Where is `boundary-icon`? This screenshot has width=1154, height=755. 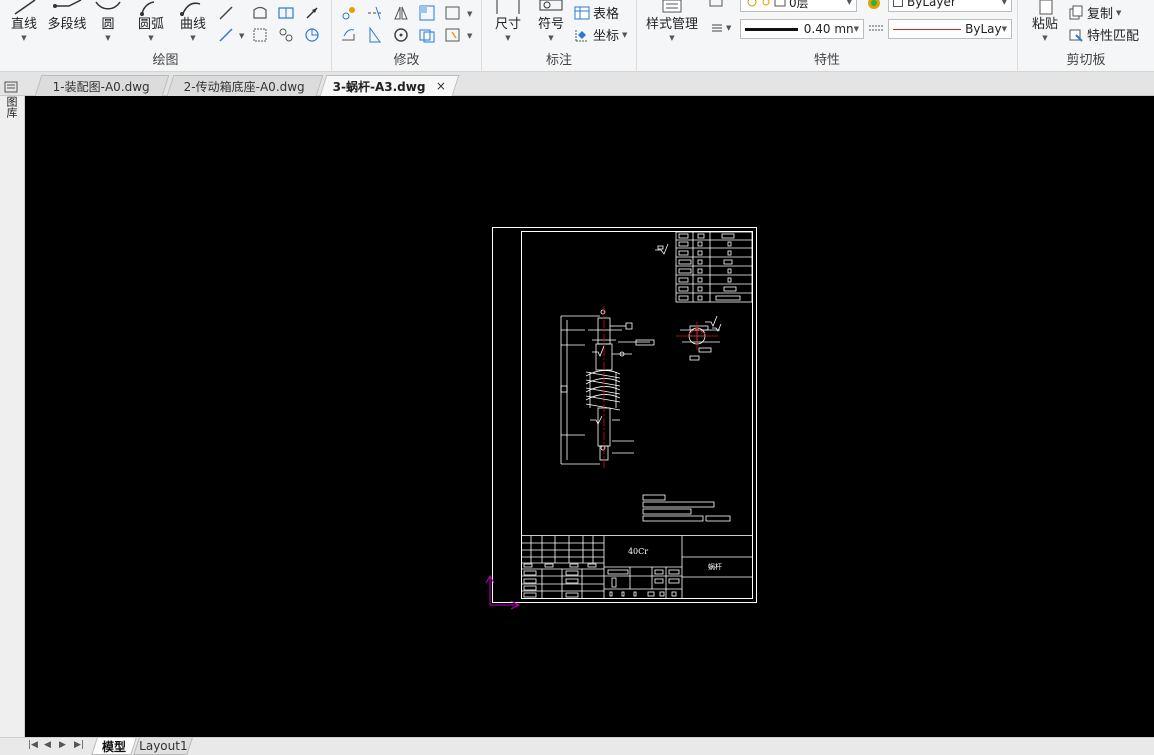 boundary-icon is located at coordinates (286, 13).